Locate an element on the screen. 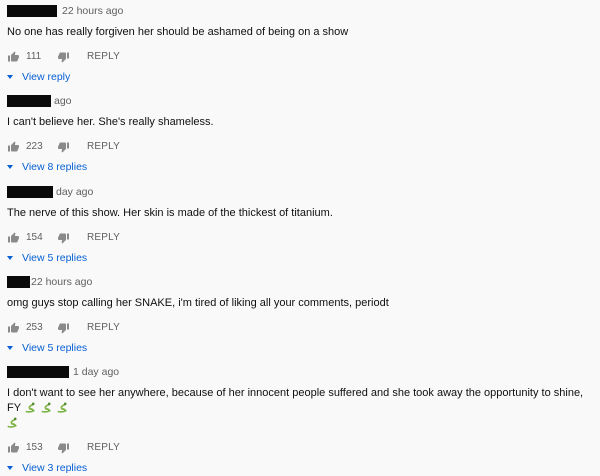  like-count: 223 is located at coordinates (34, 146).